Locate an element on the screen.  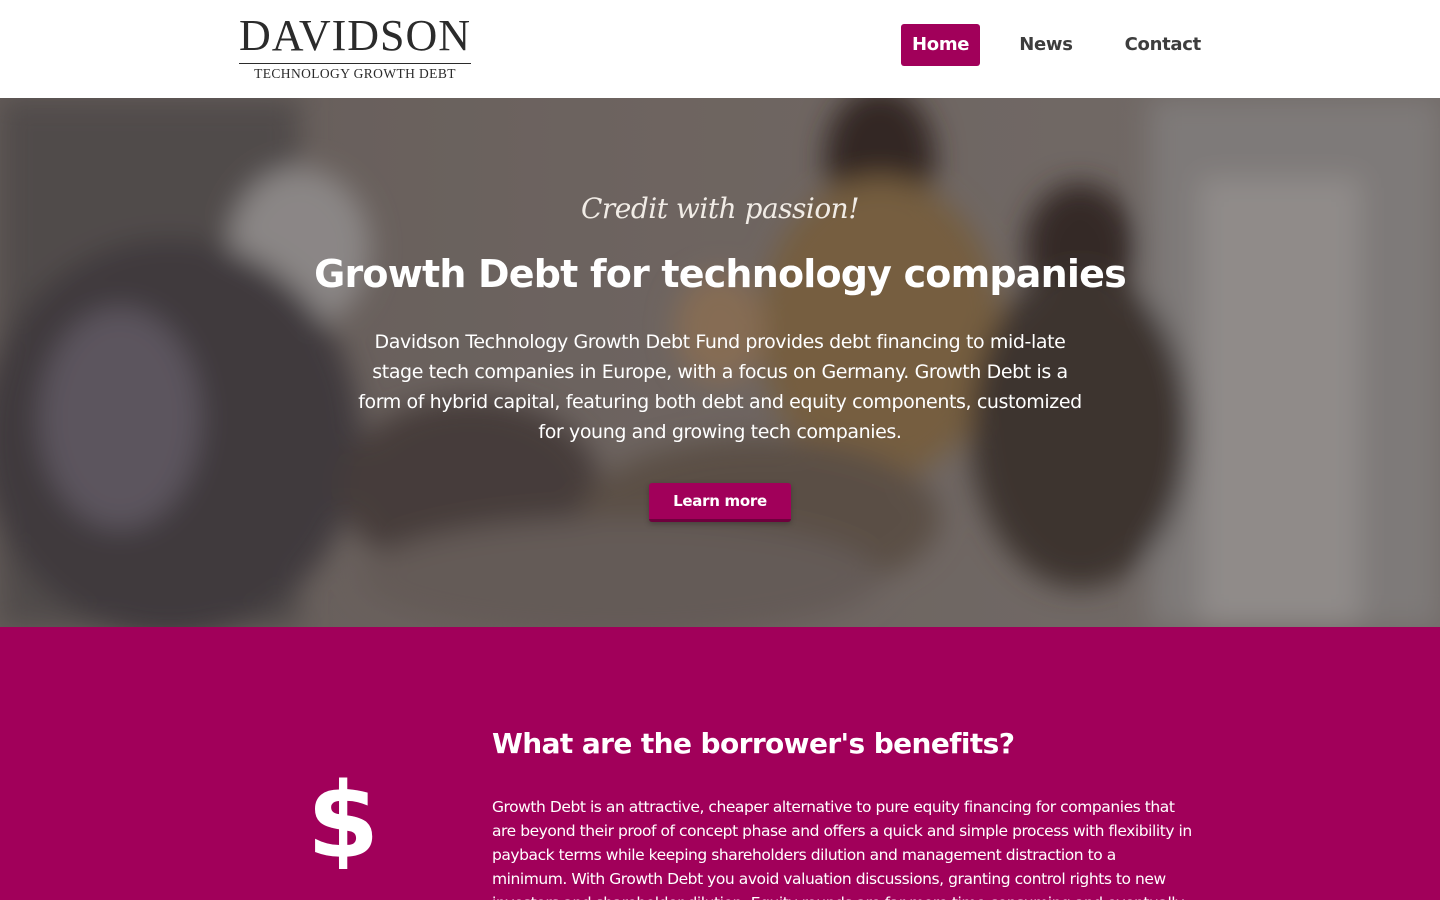
hero-tagline: Credit with passion! is located at coordinates (720, 208).